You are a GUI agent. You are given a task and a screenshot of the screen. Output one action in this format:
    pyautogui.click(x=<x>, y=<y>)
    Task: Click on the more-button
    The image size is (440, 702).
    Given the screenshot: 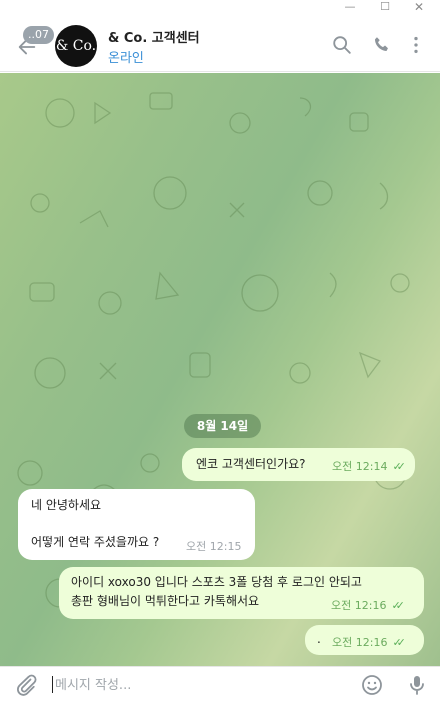 What is the action you would take?
    pyautogui.click(x=416, y=45)
    